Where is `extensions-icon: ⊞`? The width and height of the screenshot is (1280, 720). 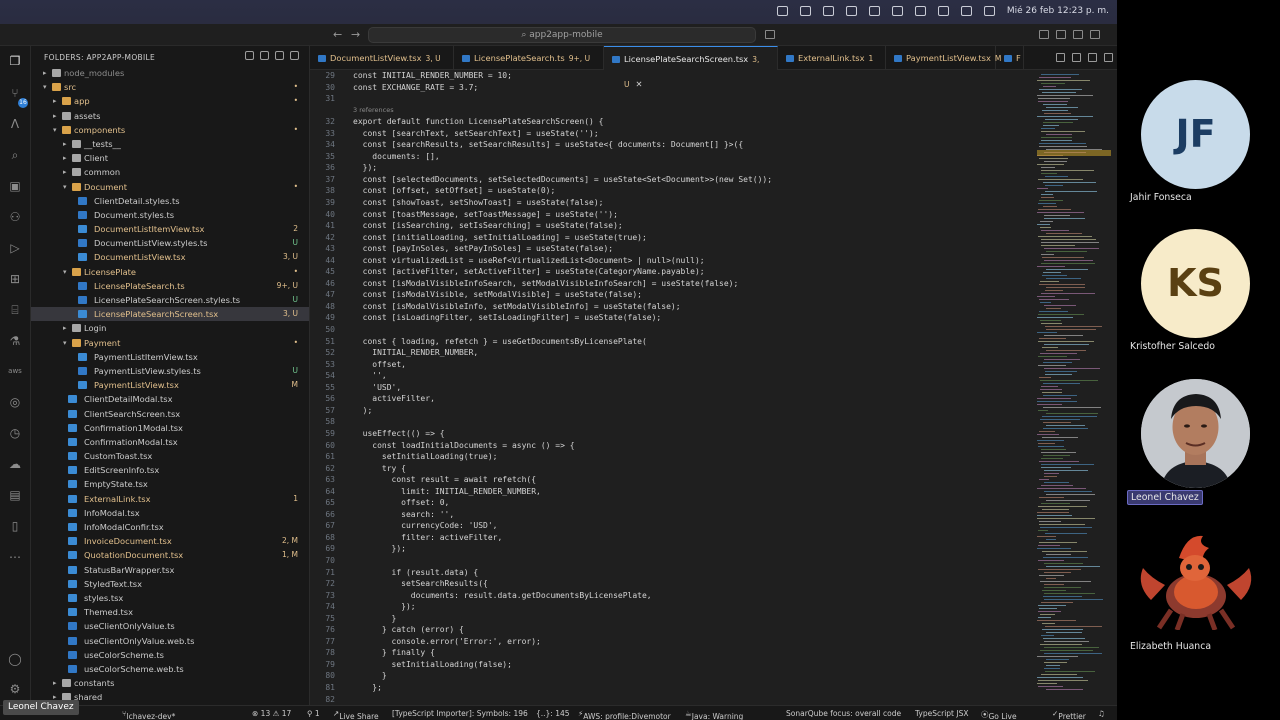 extensions-icon: ⊞ is located at coordinates (15, 279).